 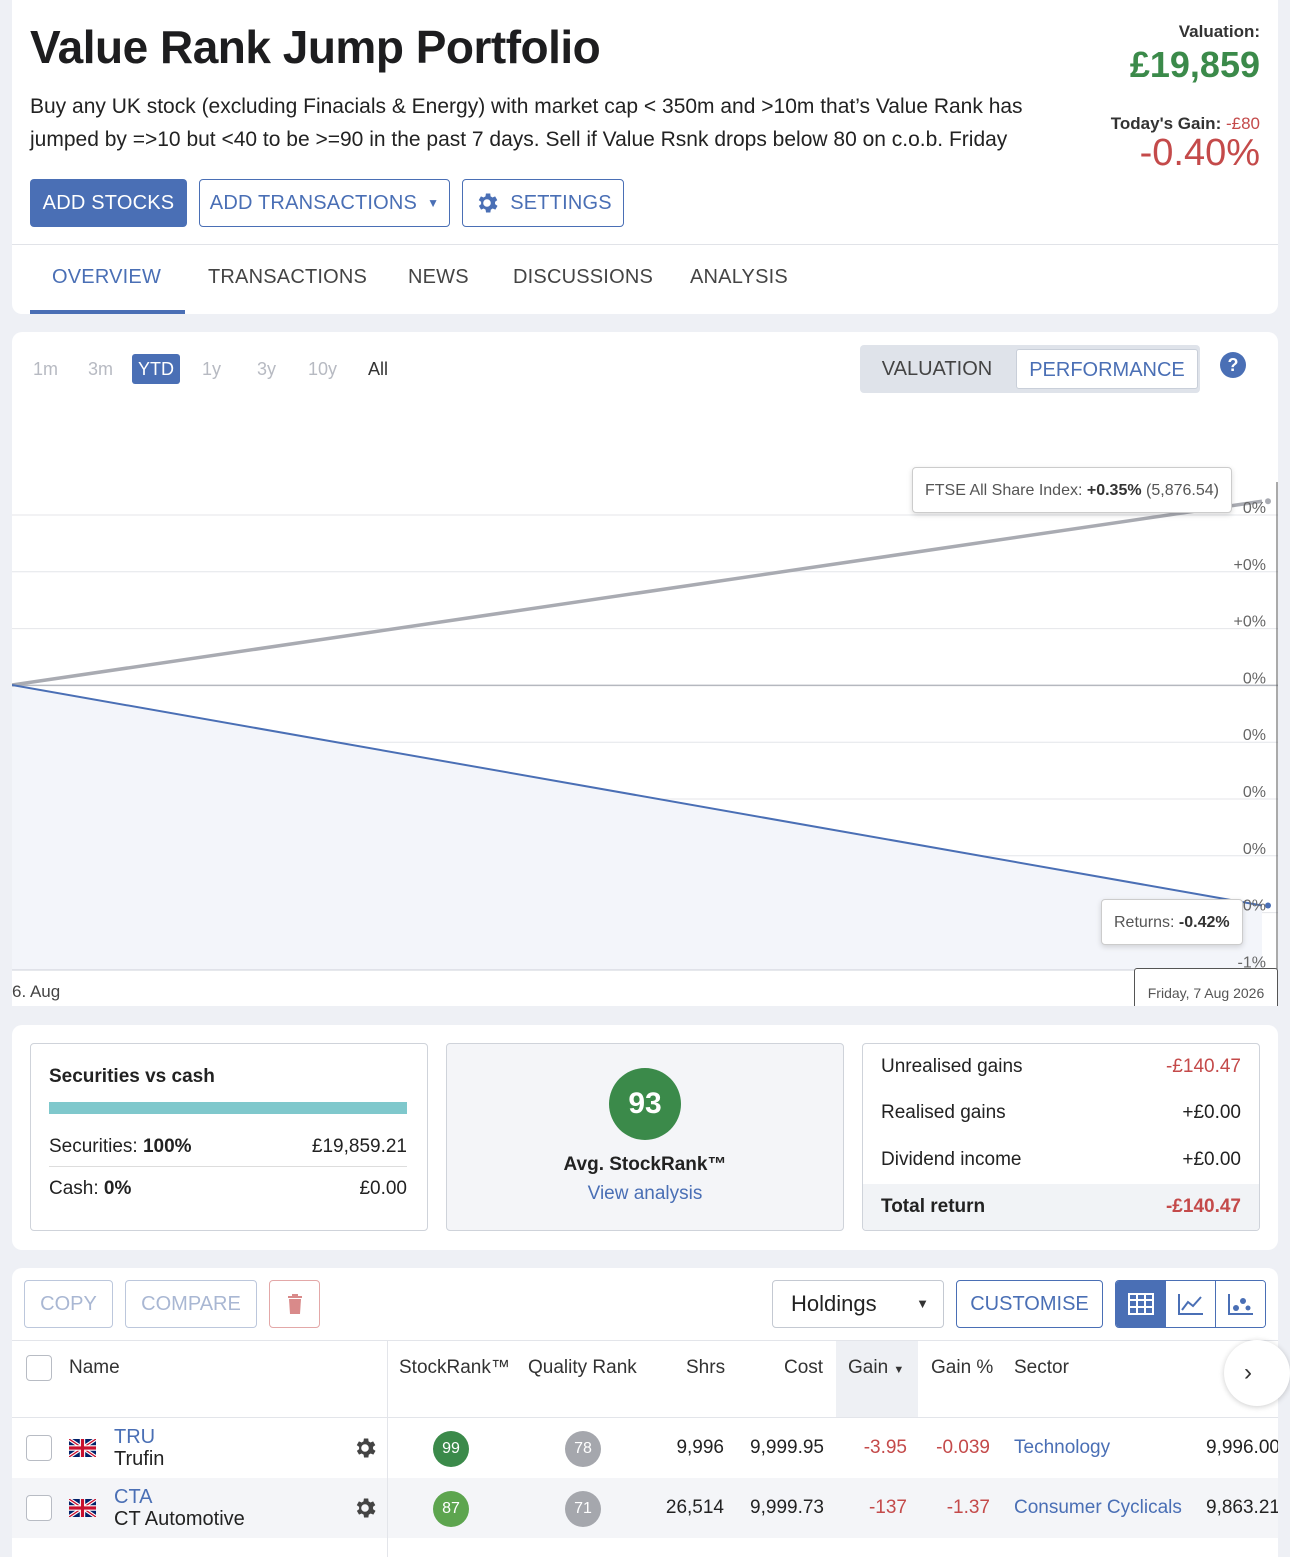 What do you see at coordinates (107, 312) in the screenshot?
I see `active-tab-indicator` at bounding box center [107, 312].